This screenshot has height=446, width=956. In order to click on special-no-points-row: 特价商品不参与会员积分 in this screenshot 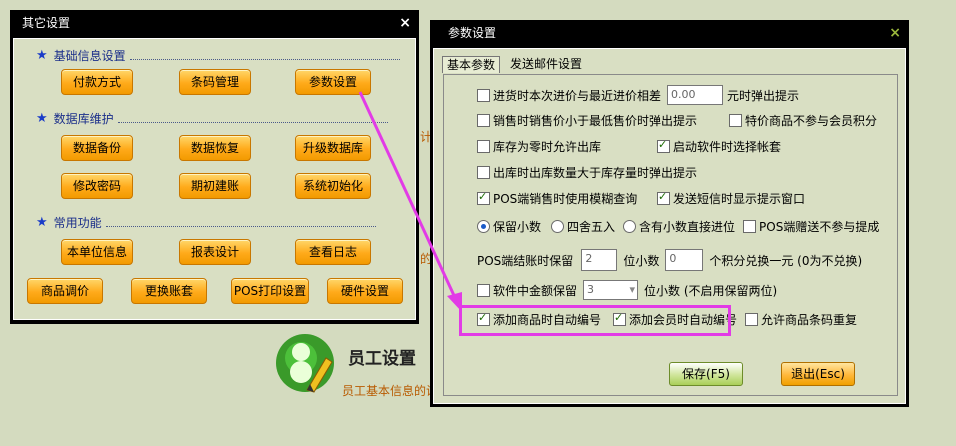, I will do `click(803, 120)`.